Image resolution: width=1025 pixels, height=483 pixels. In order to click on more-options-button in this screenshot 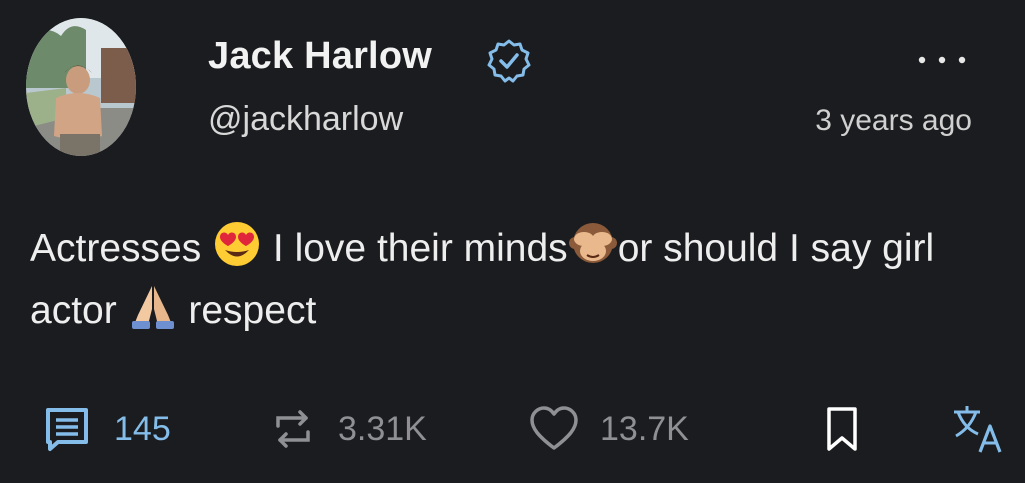, I will do `click(942, 60)`.